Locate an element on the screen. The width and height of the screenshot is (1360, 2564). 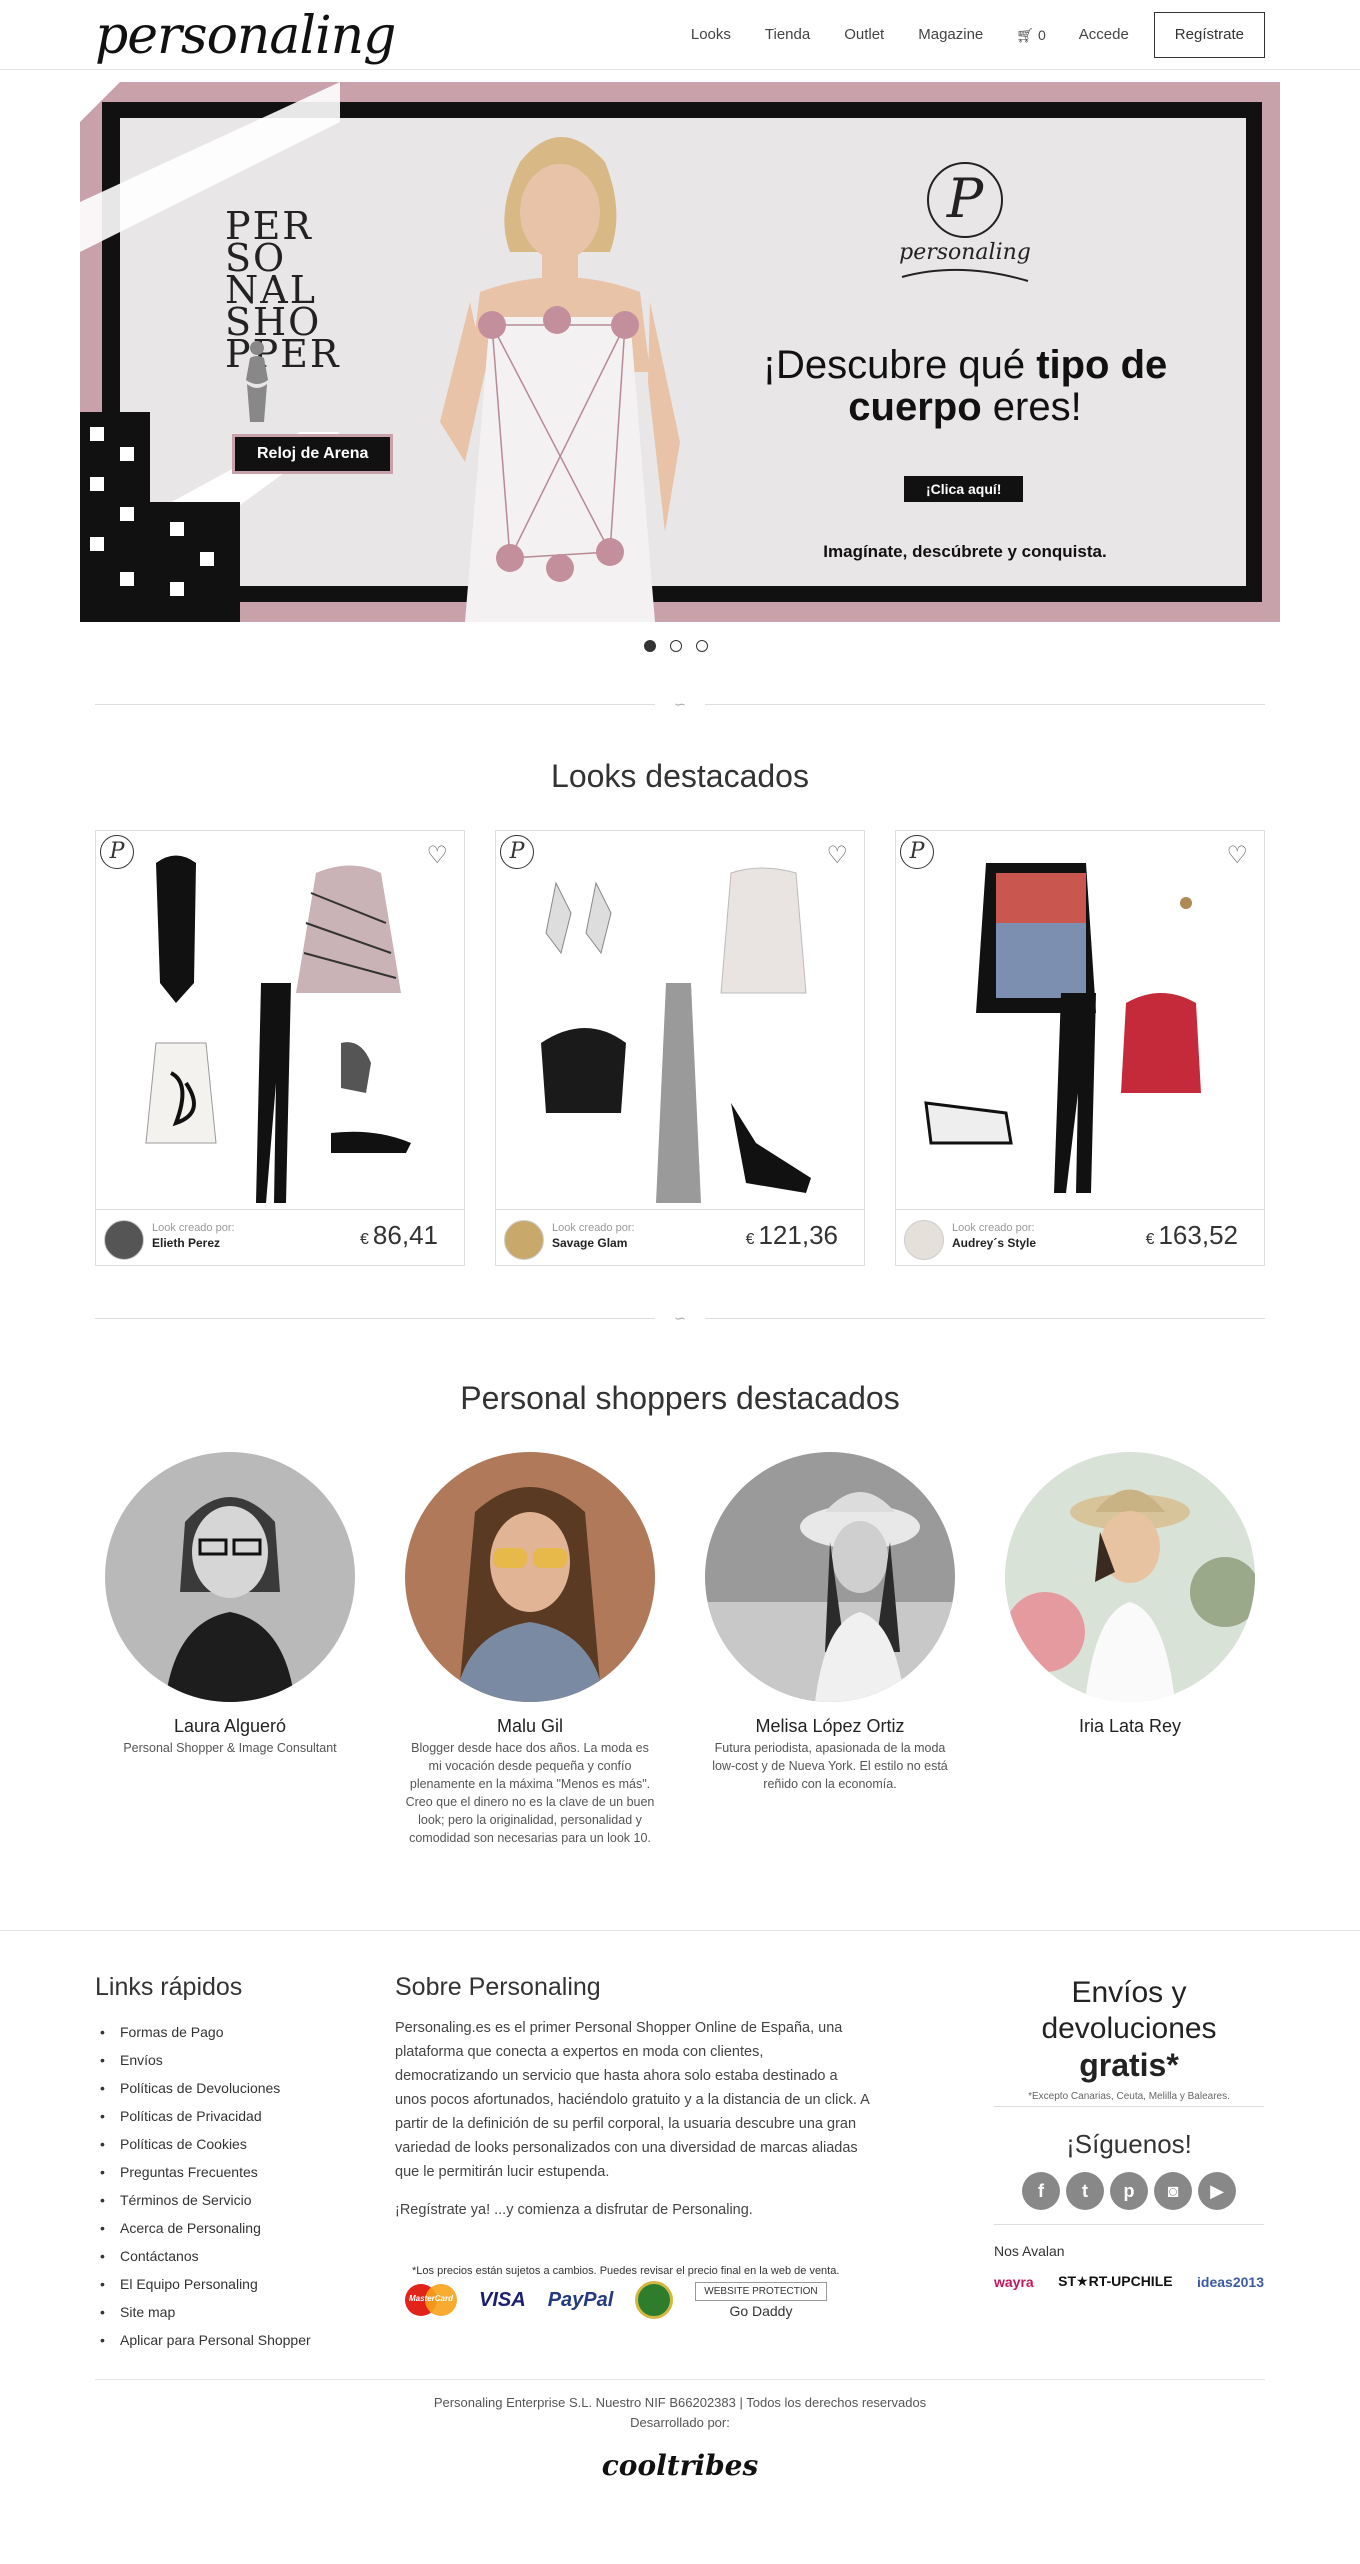
look-card: P ♡ Look creado por: Elieth Perez €86,41 is located at coordinates (280, 1048).